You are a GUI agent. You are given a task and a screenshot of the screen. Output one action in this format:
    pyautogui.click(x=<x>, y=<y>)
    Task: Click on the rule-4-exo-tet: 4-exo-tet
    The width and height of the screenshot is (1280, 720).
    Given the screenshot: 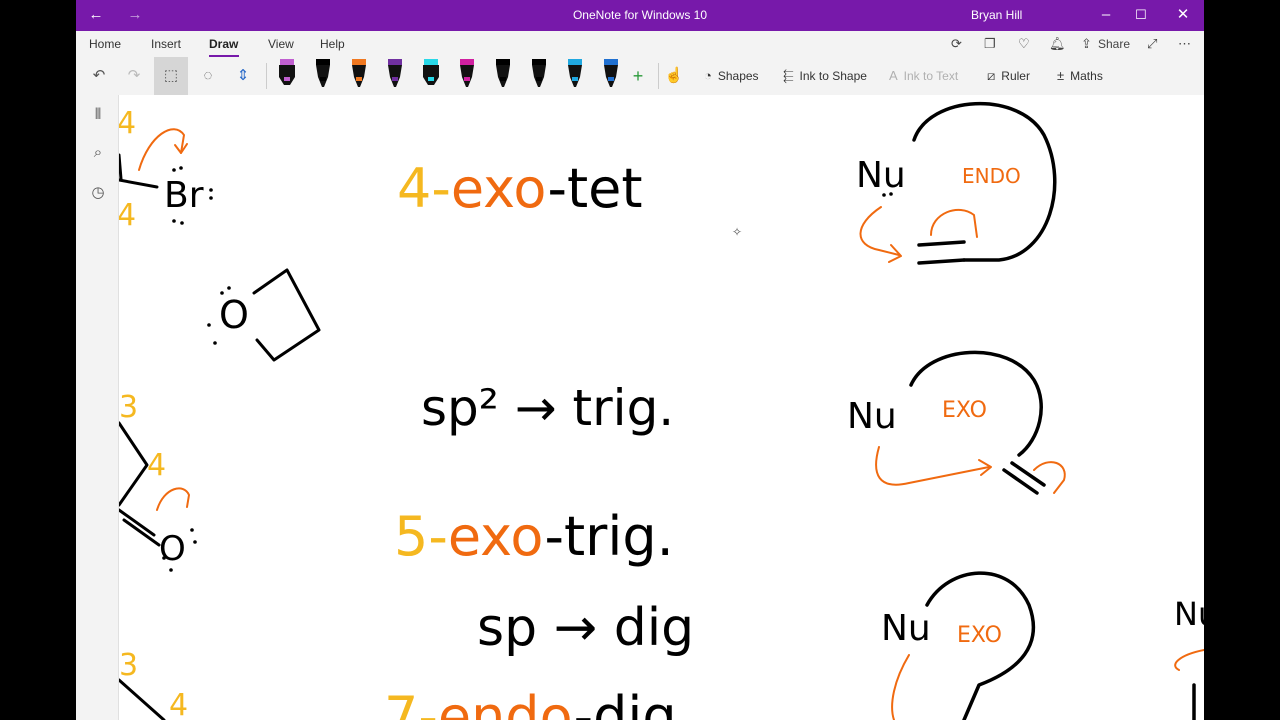 What is the action you would take?
    pyautogui.click(x=520, y=188)
    